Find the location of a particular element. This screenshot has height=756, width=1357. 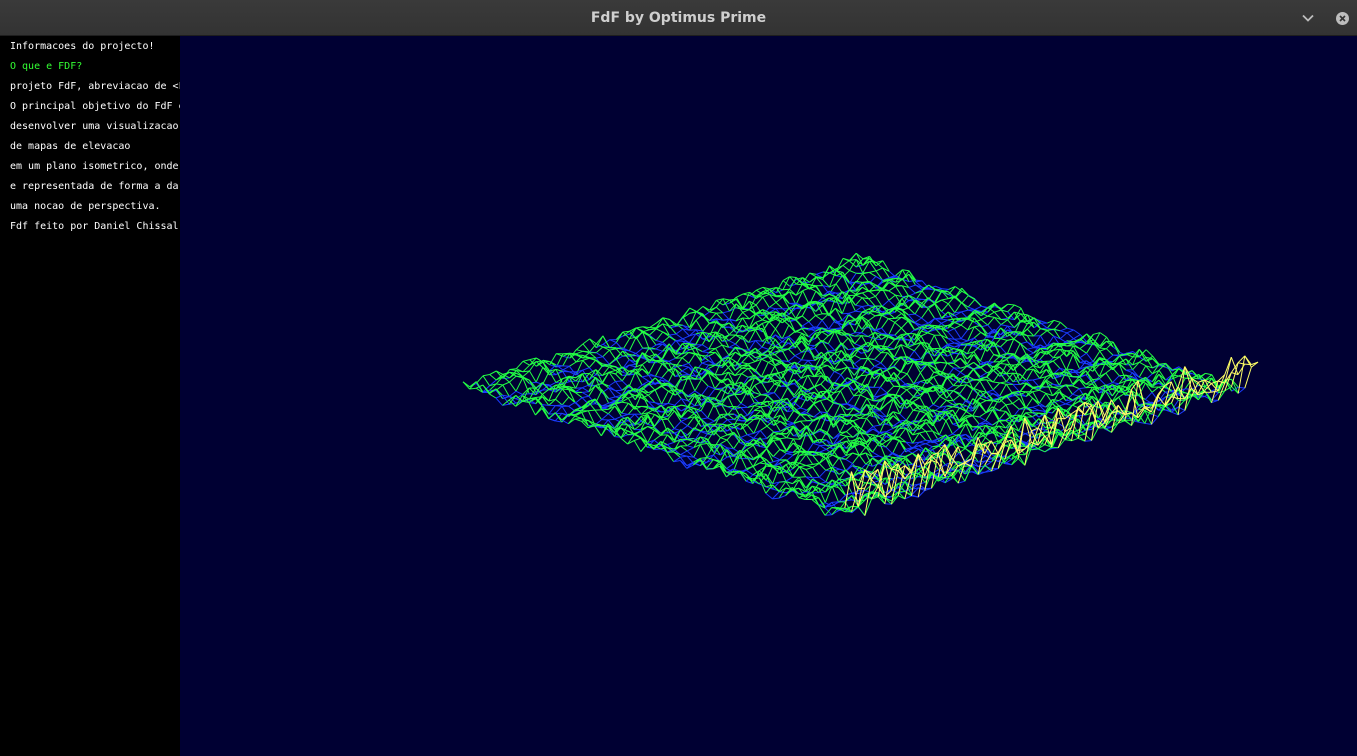

minimize-button is located at coordinates (1308, 18).